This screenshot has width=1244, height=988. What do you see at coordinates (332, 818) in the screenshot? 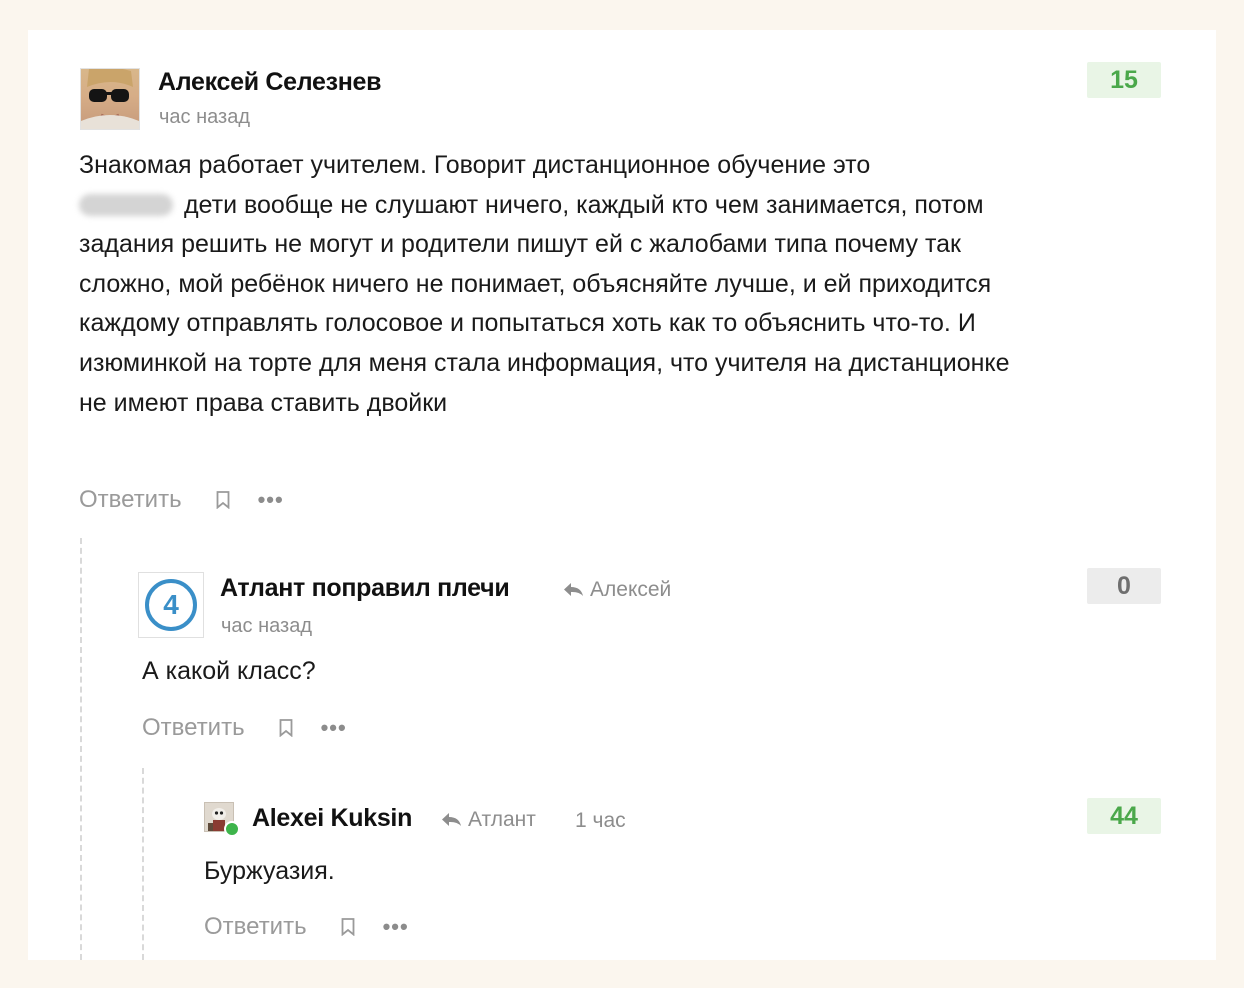
I see `comment-author: Alexei Kuksin` at bounding box center [332, 818].